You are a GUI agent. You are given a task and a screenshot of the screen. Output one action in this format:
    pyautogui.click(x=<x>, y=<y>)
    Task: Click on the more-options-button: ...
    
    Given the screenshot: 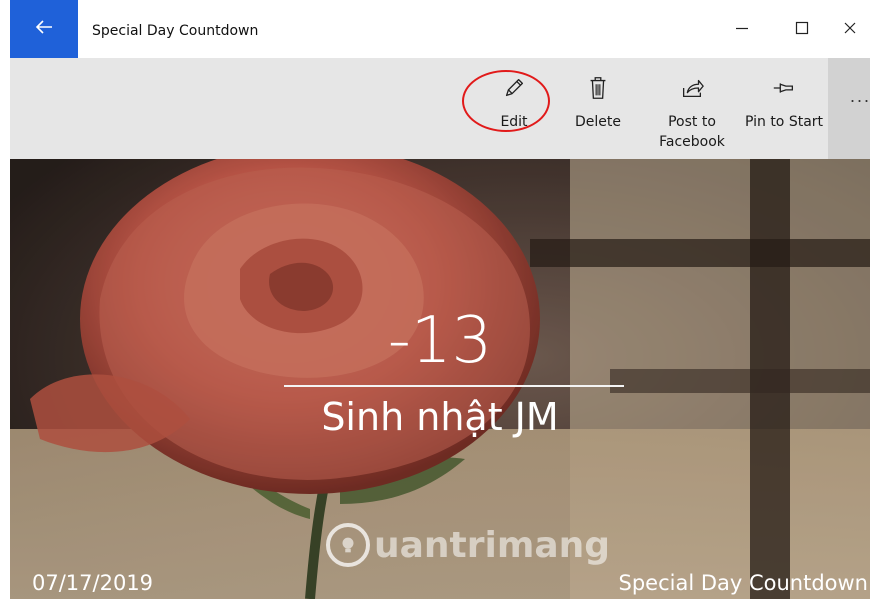 What is the action you would take?
    pyautogui.click(x=860, y=96)
    